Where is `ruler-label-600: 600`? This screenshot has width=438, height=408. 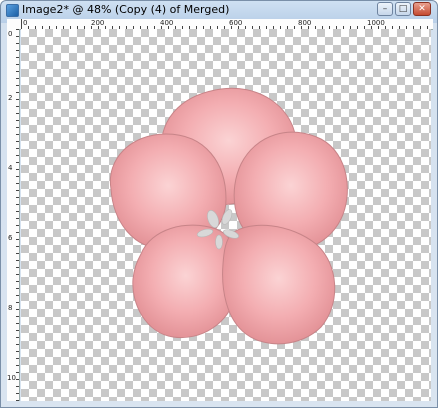
ruler-label-600: 600 is located at coordinates (236, 23).